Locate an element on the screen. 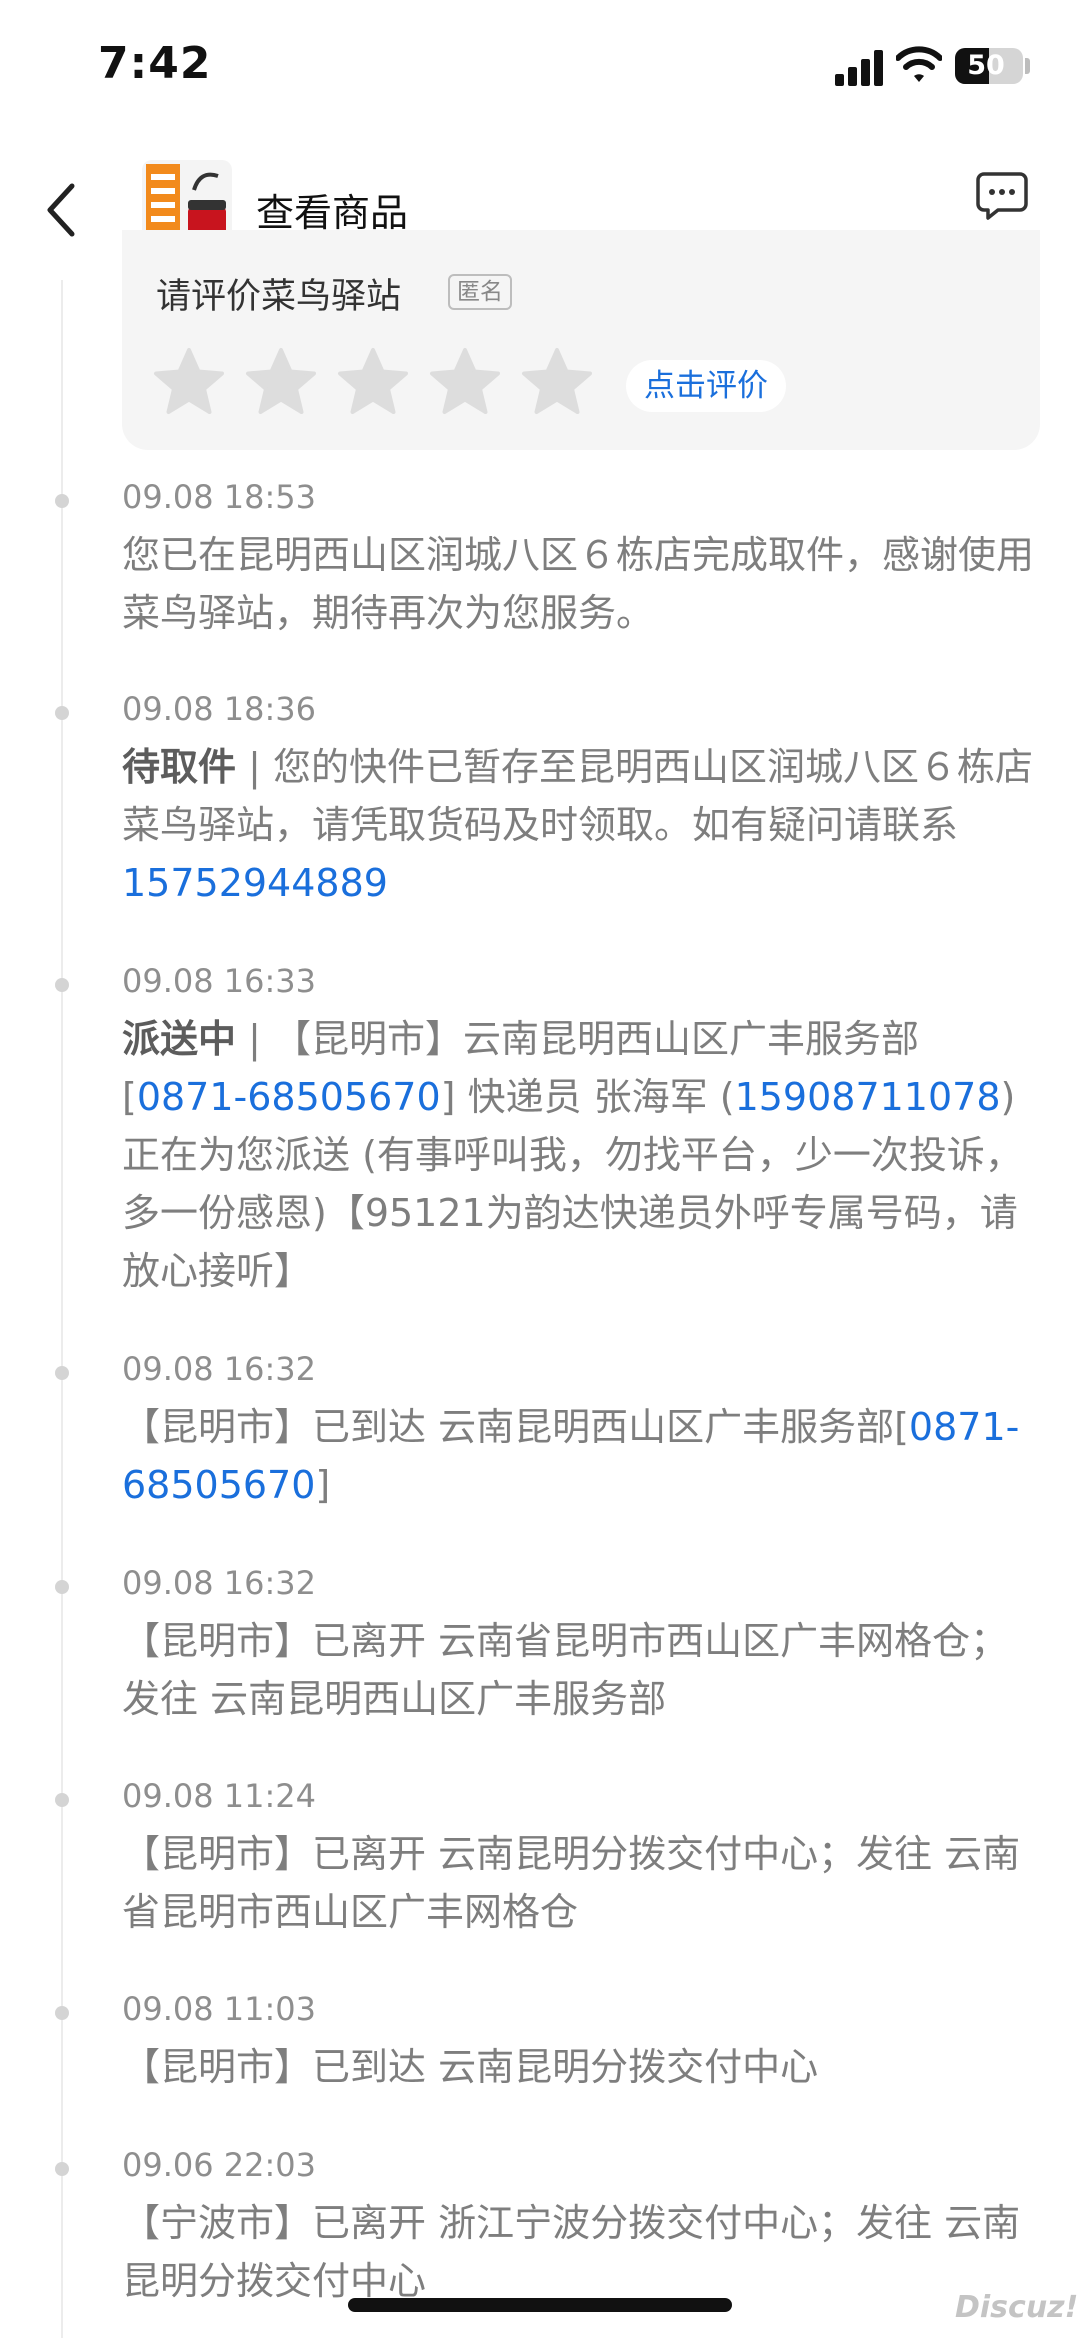 The image size is (1080, 2338). rate-button: 点击评价 is located at coordinates (706, 386).